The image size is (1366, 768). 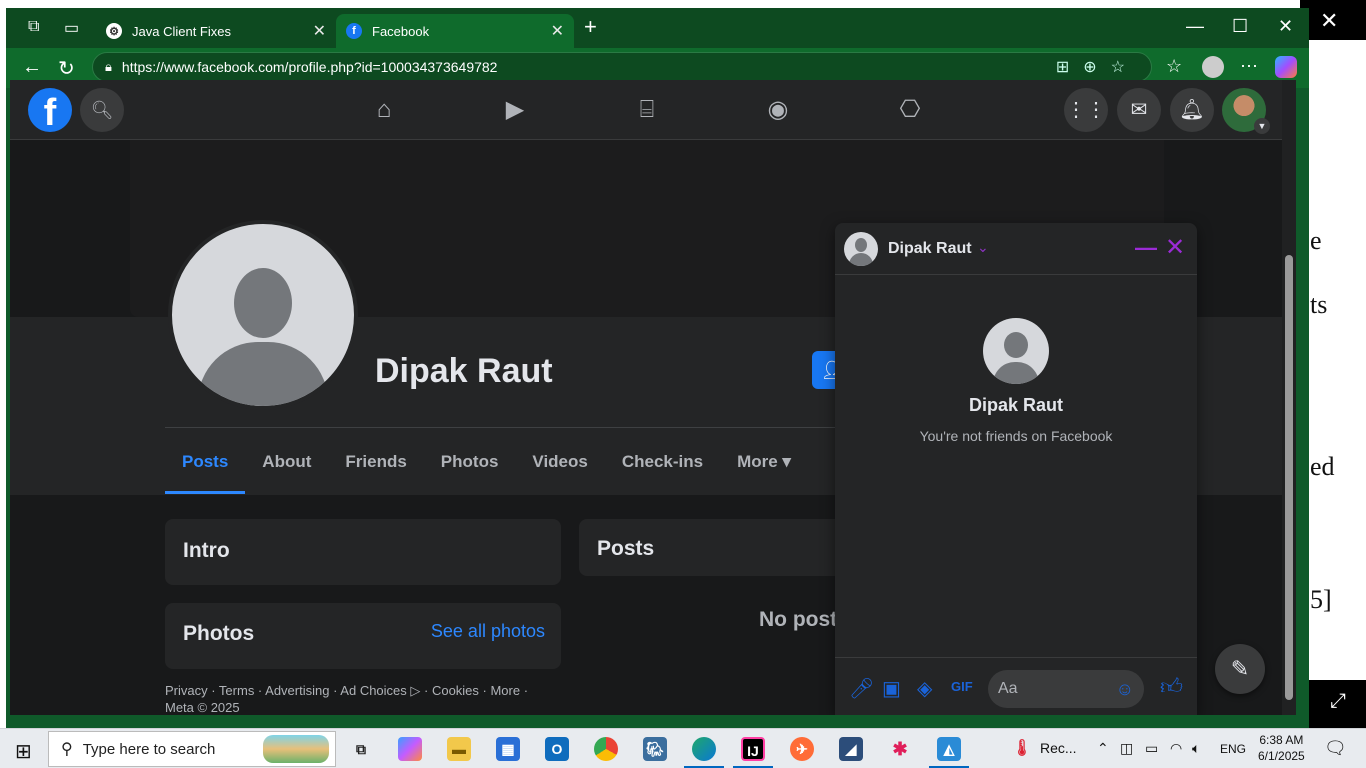 I want to click on back-icon: ←, so click(x=32, y=67).